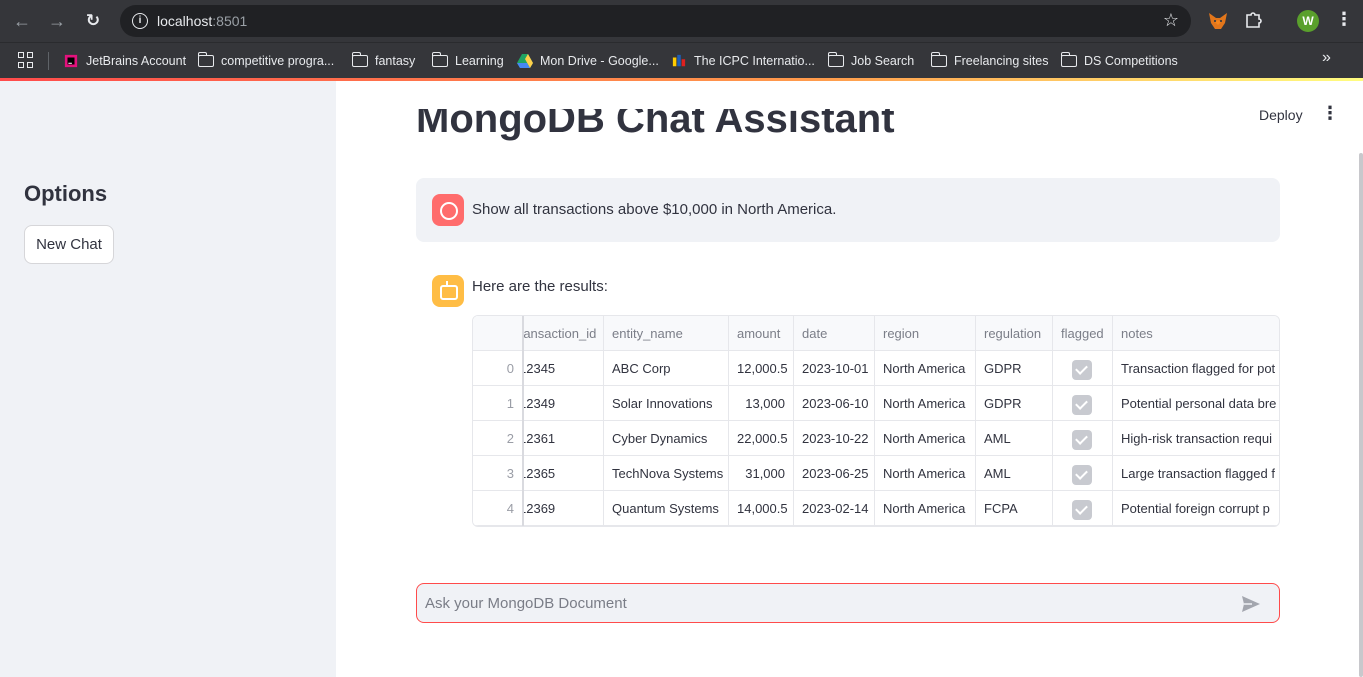  I want to click on table-cell: 12345, so click(561, 368).